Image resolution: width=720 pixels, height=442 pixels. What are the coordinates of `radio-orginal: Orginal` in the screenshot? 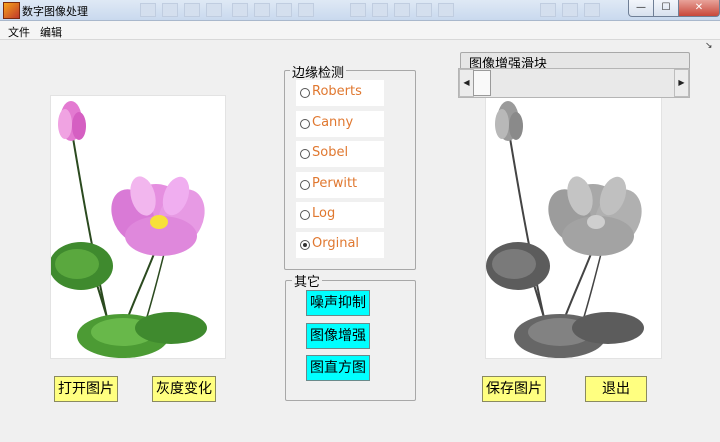 It's located at (340, 245).